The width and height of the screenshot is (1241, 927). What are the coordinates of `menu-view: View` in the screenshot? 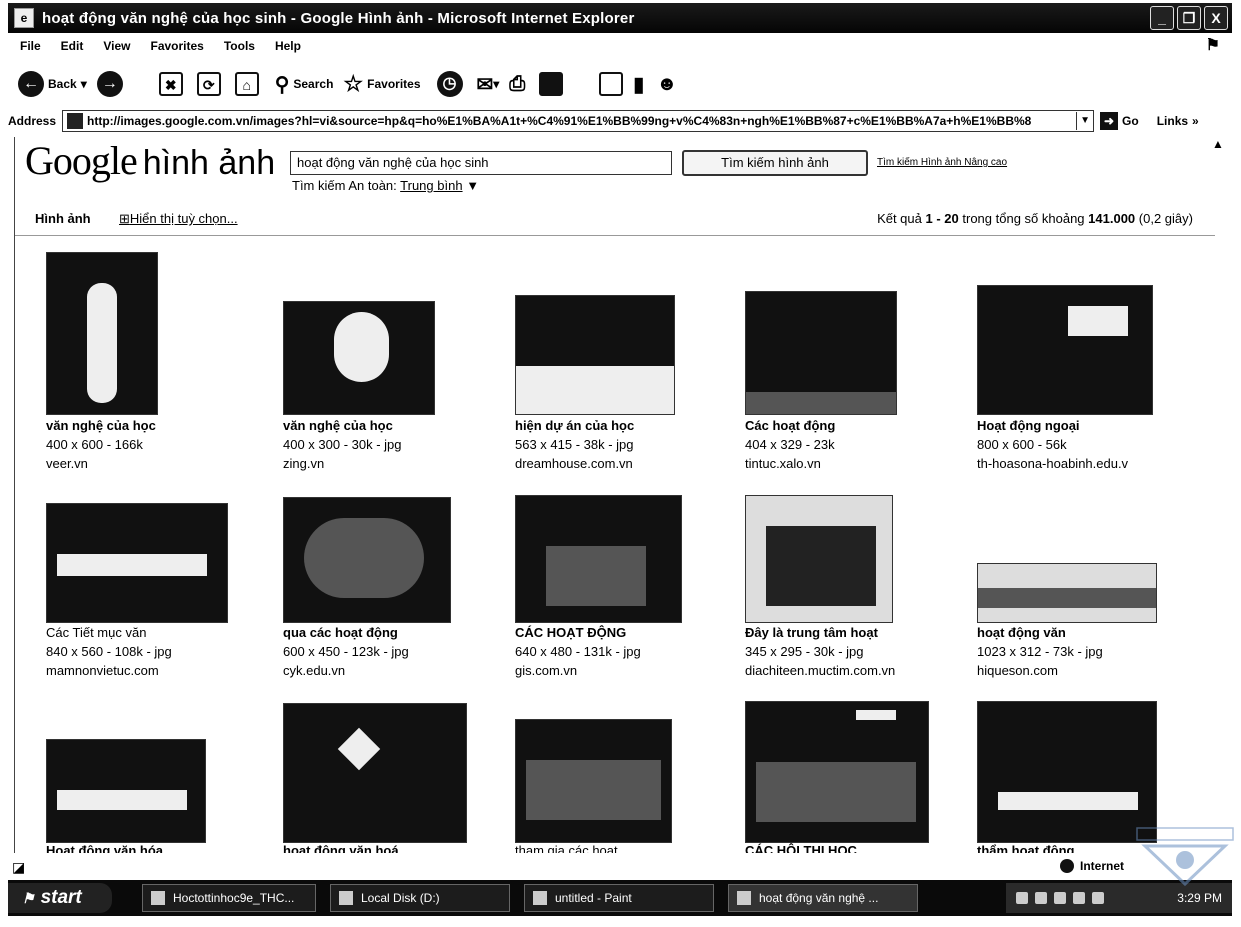 It's located at (116, 46).